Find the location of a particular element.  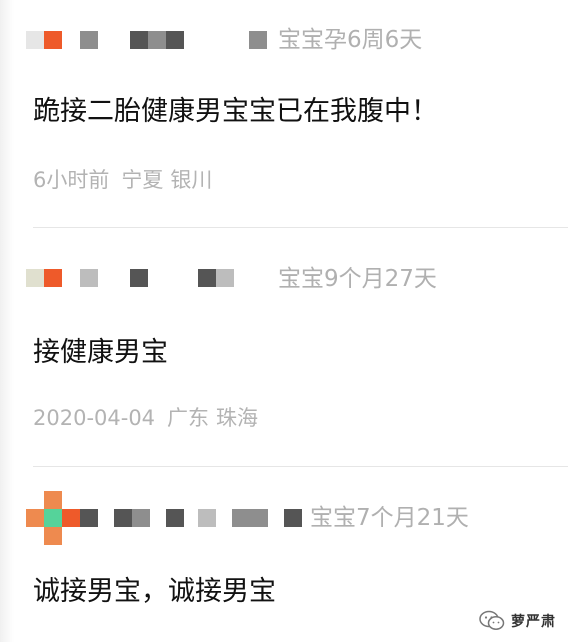

post-time: 2020-04-04 is located at coordinates (94, 418).